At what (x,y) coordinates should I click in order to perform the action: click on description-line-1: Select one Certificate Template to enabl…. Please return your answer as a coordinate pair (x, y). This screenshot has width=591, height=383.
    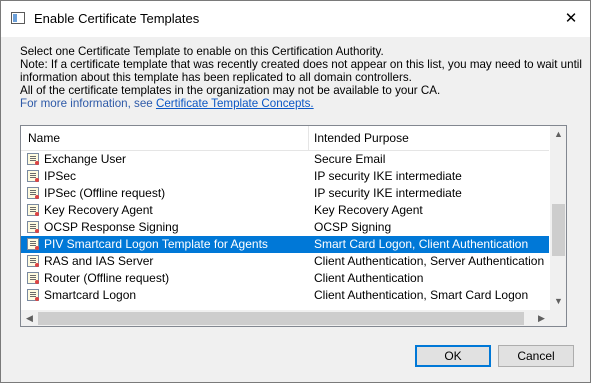
    Looking at the image, I should click on (202, 51).